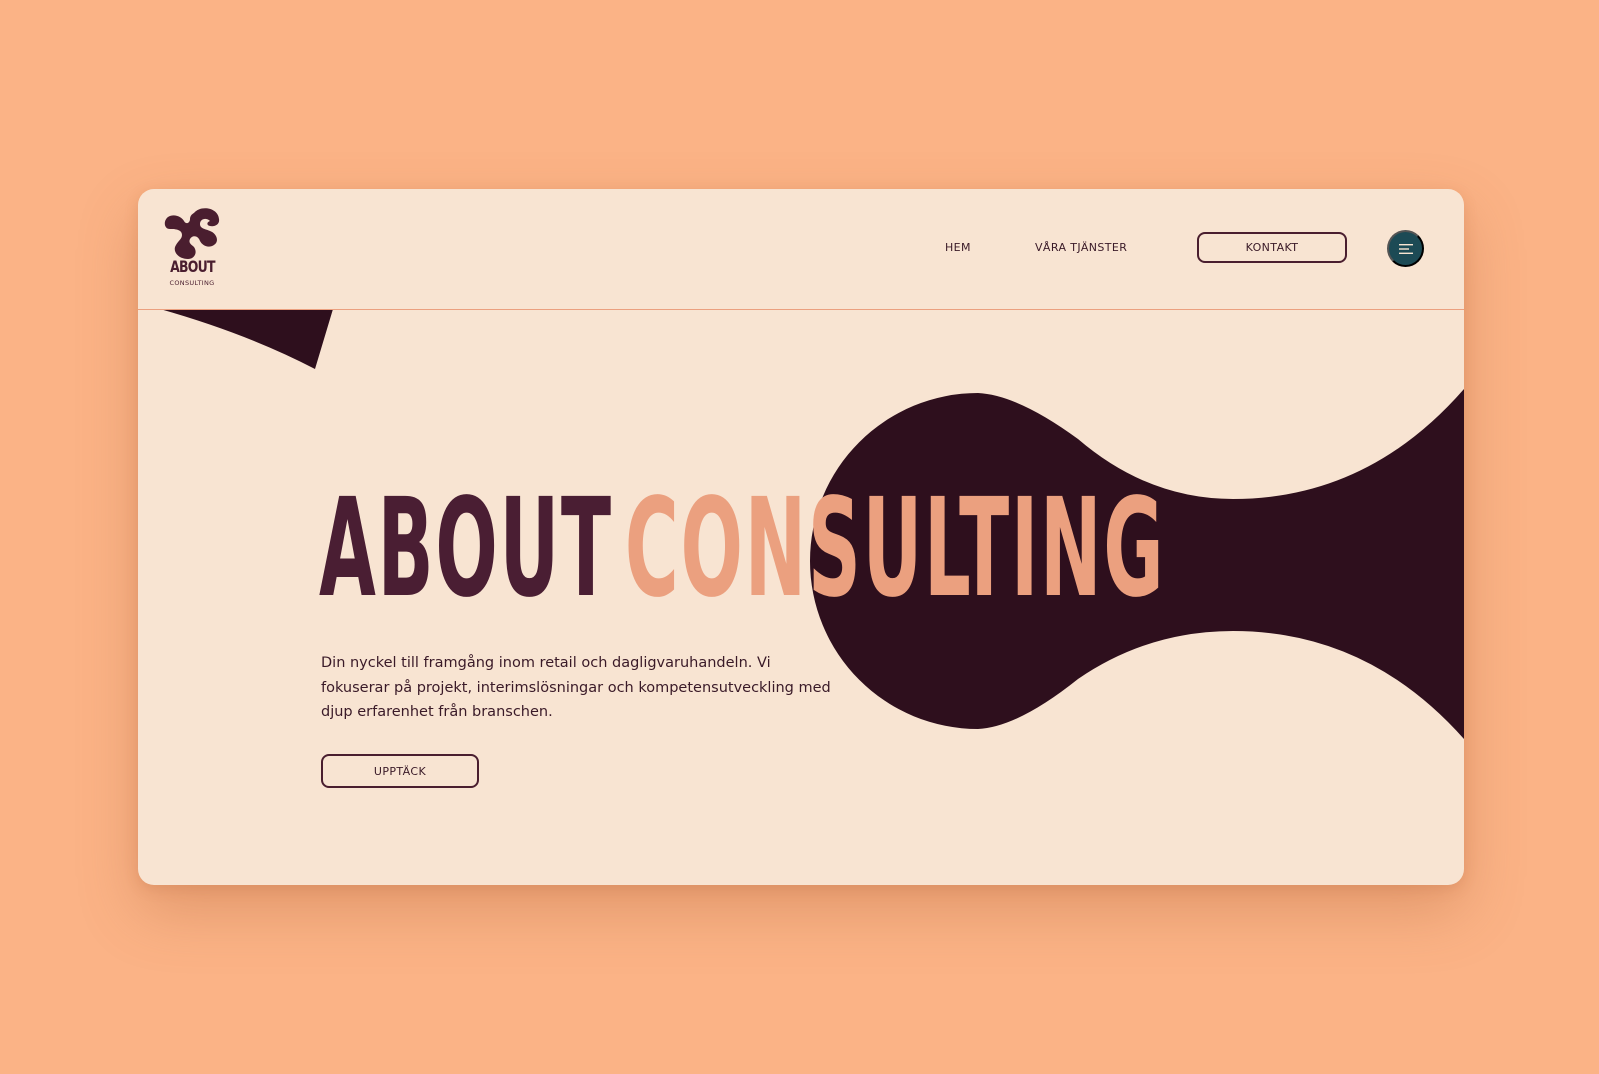  I want to click on nav-link-home: HEM, so click(958, 248).